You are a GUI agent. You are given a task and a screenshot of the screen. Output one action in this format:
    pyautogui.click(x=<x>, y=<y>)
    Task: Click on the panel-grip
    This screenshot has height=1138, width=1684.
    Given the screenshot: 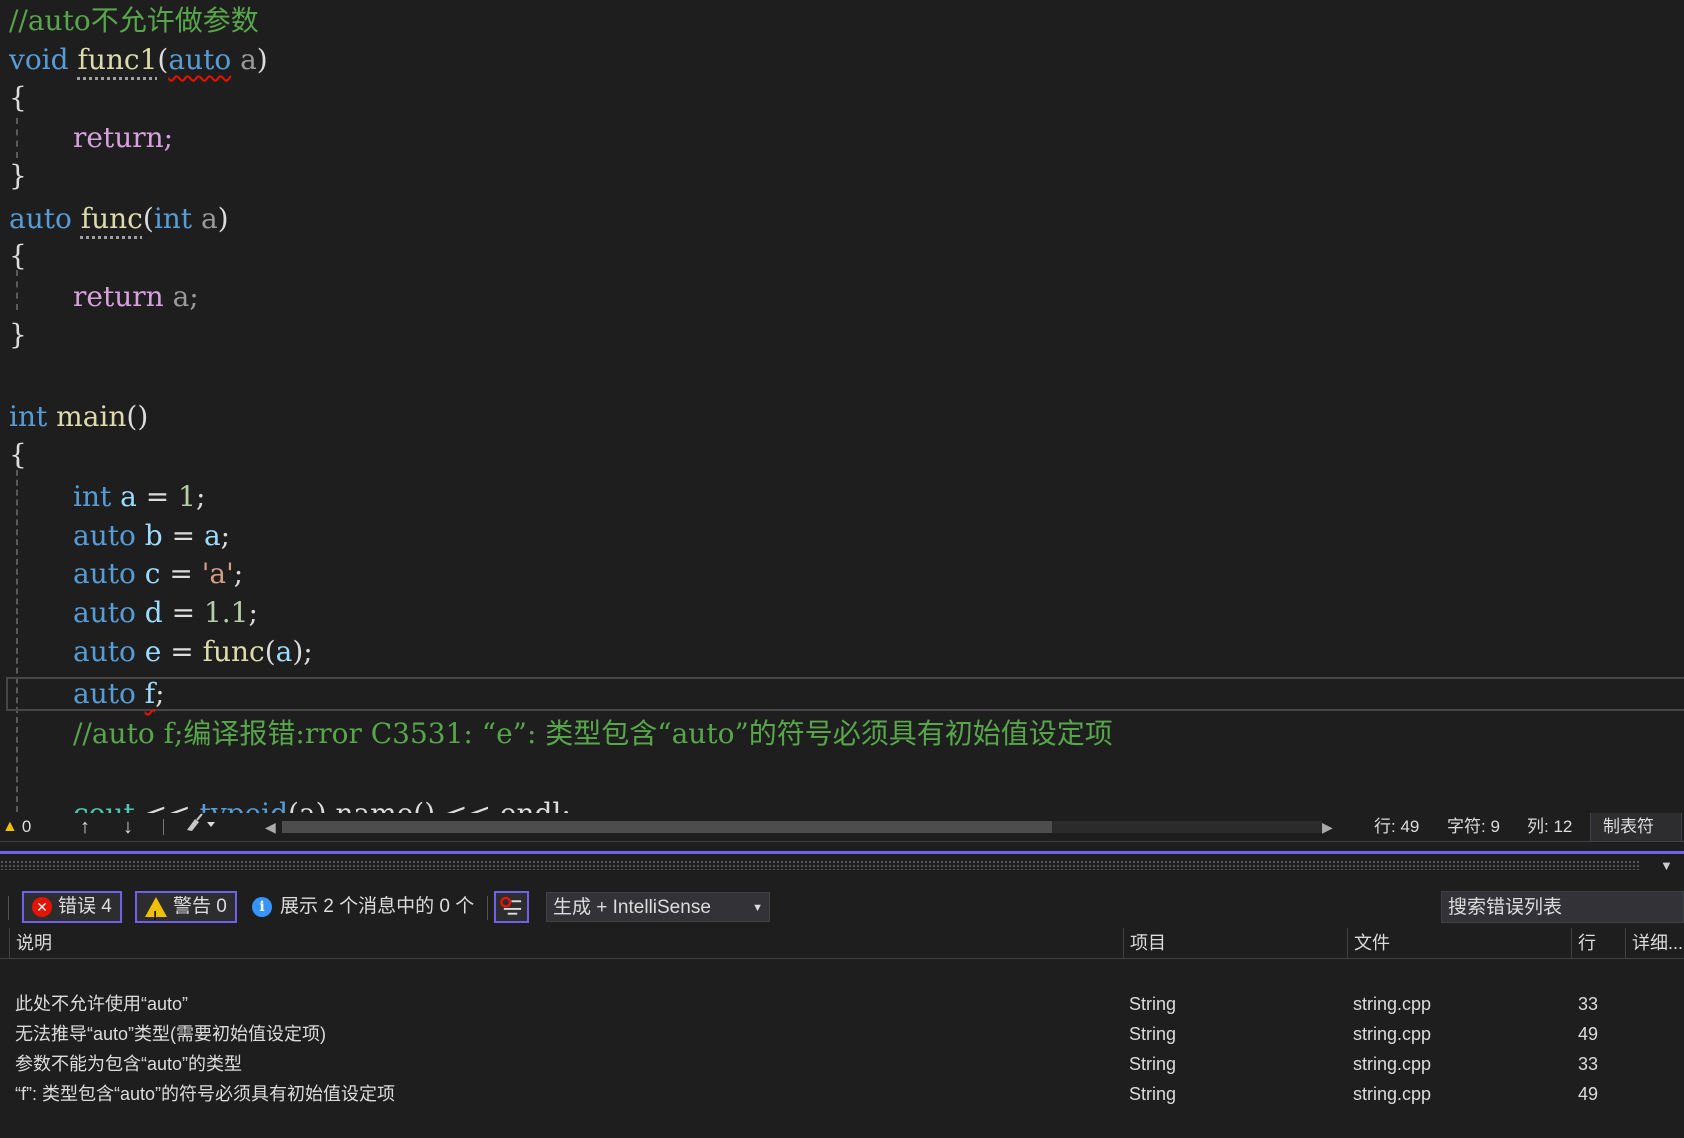 What is the action you would take?
    pyautogui.click(x=820, y=865)
    